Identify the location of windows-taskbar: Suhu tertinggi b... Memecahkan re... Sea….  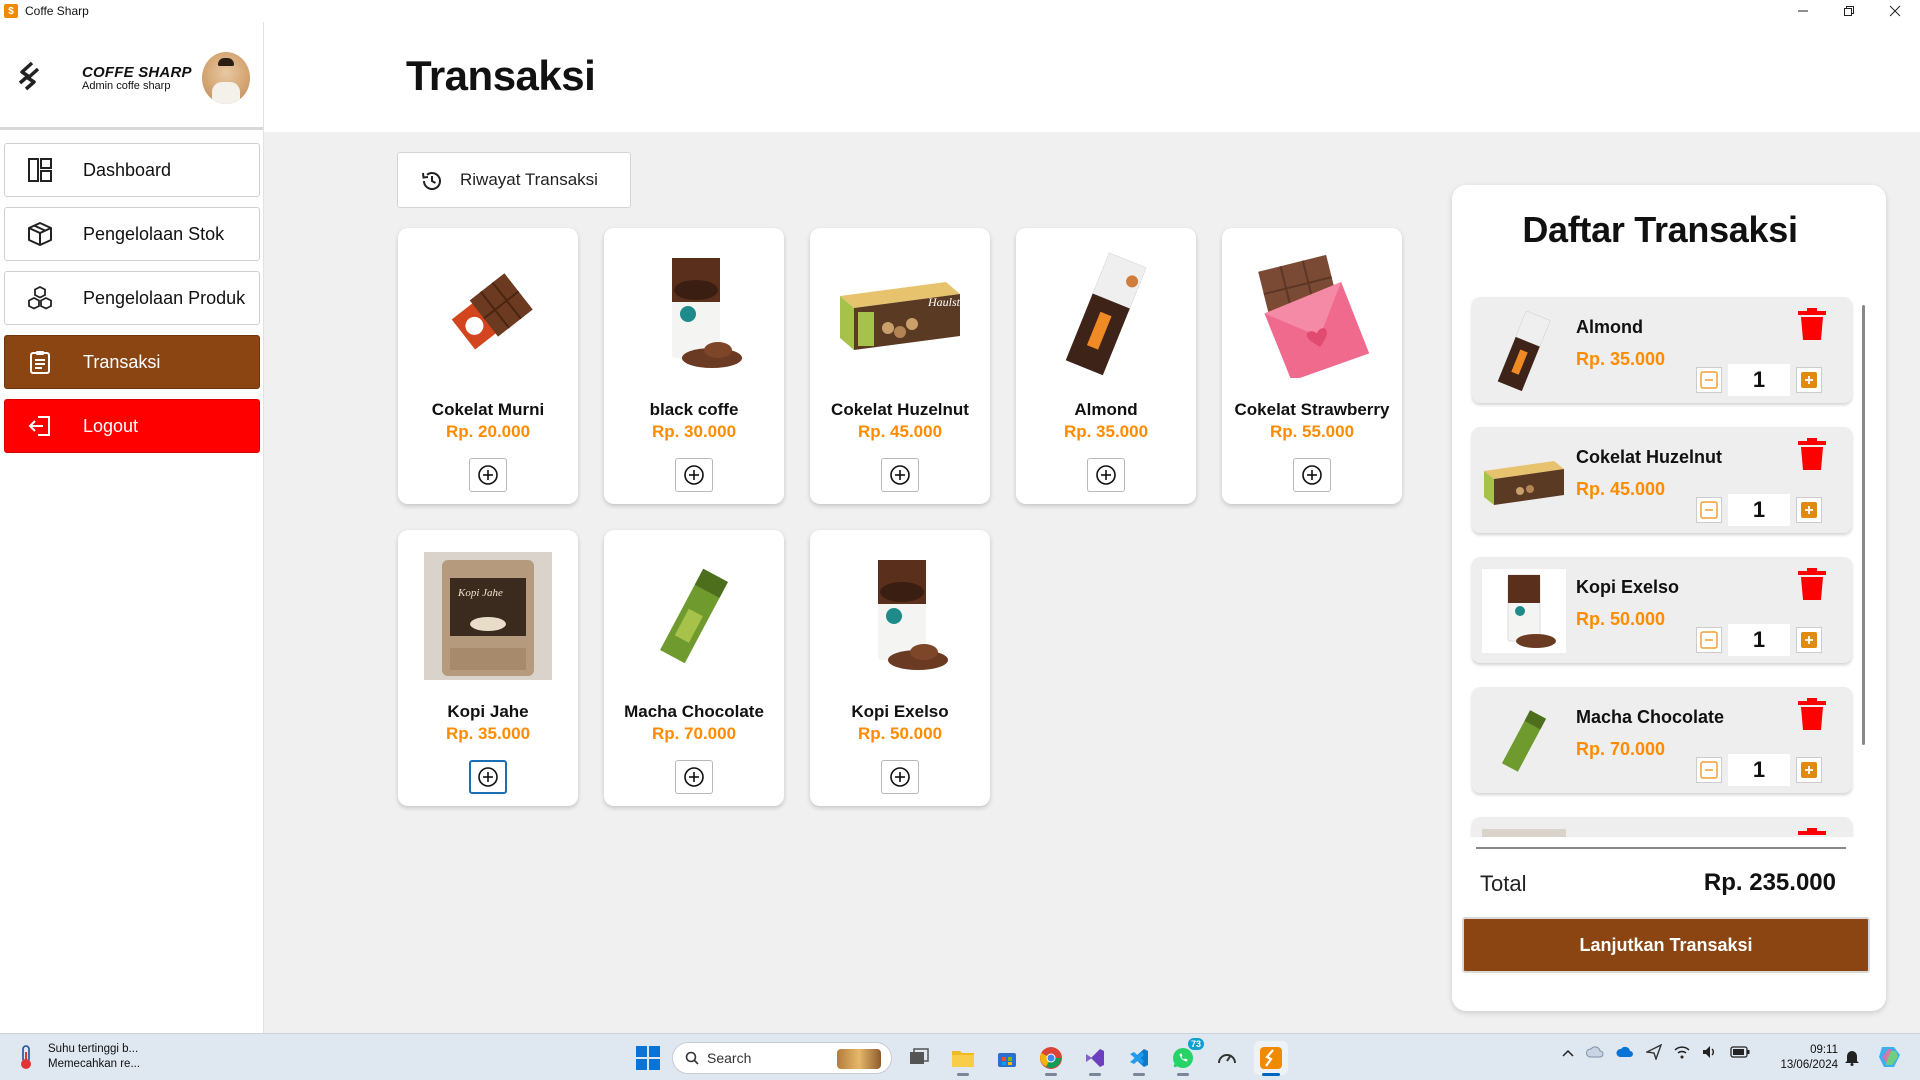
(960, 1056).